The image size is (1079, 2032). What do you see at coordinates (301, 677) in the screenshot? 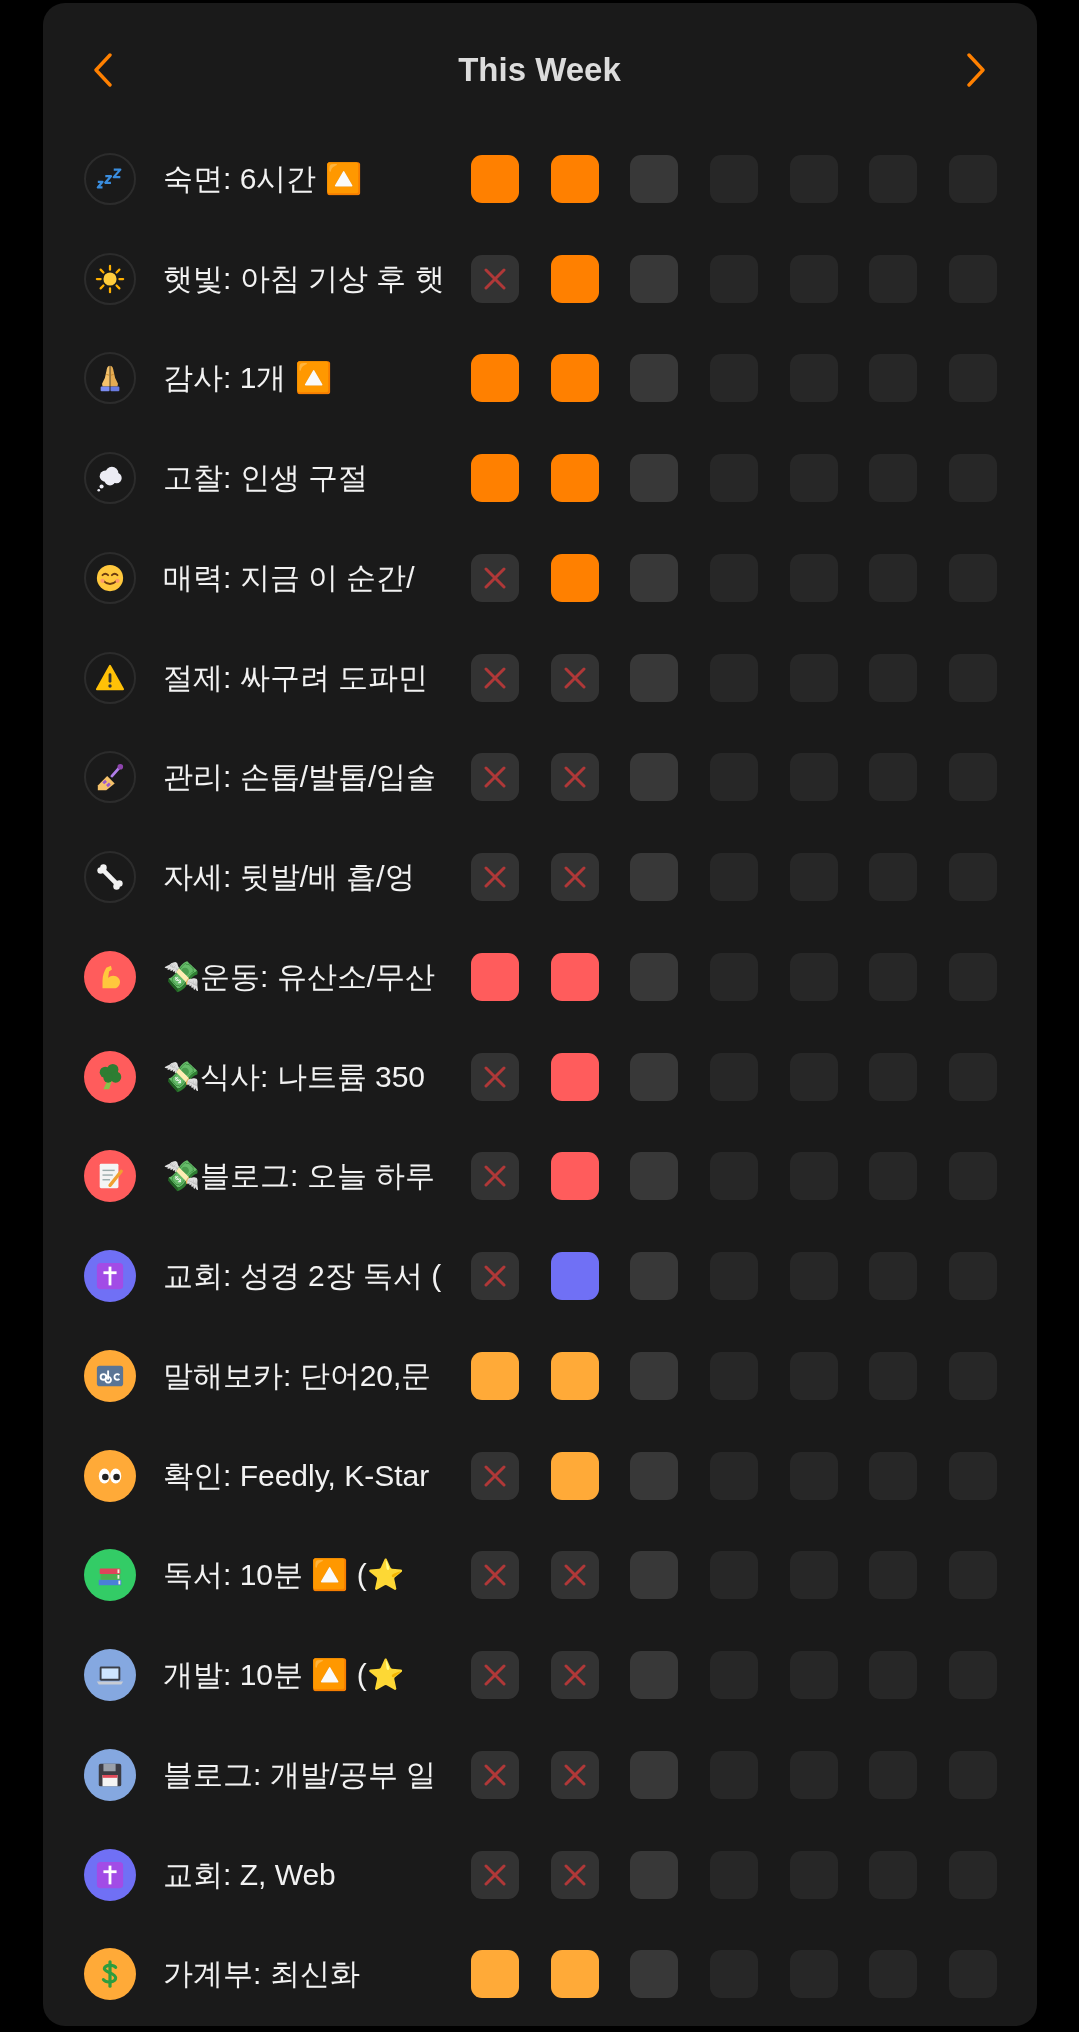
I see `habit-name: 절제: 싸구려 도파민` at bounding box center [301, 677].